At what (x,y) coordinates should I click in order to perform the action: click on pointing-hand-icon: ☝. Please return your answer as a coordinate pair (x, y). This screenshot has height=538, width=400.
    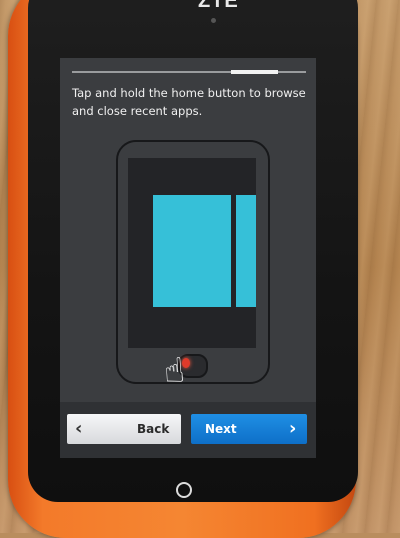
    Looking at the image, I should click on (174, 371).